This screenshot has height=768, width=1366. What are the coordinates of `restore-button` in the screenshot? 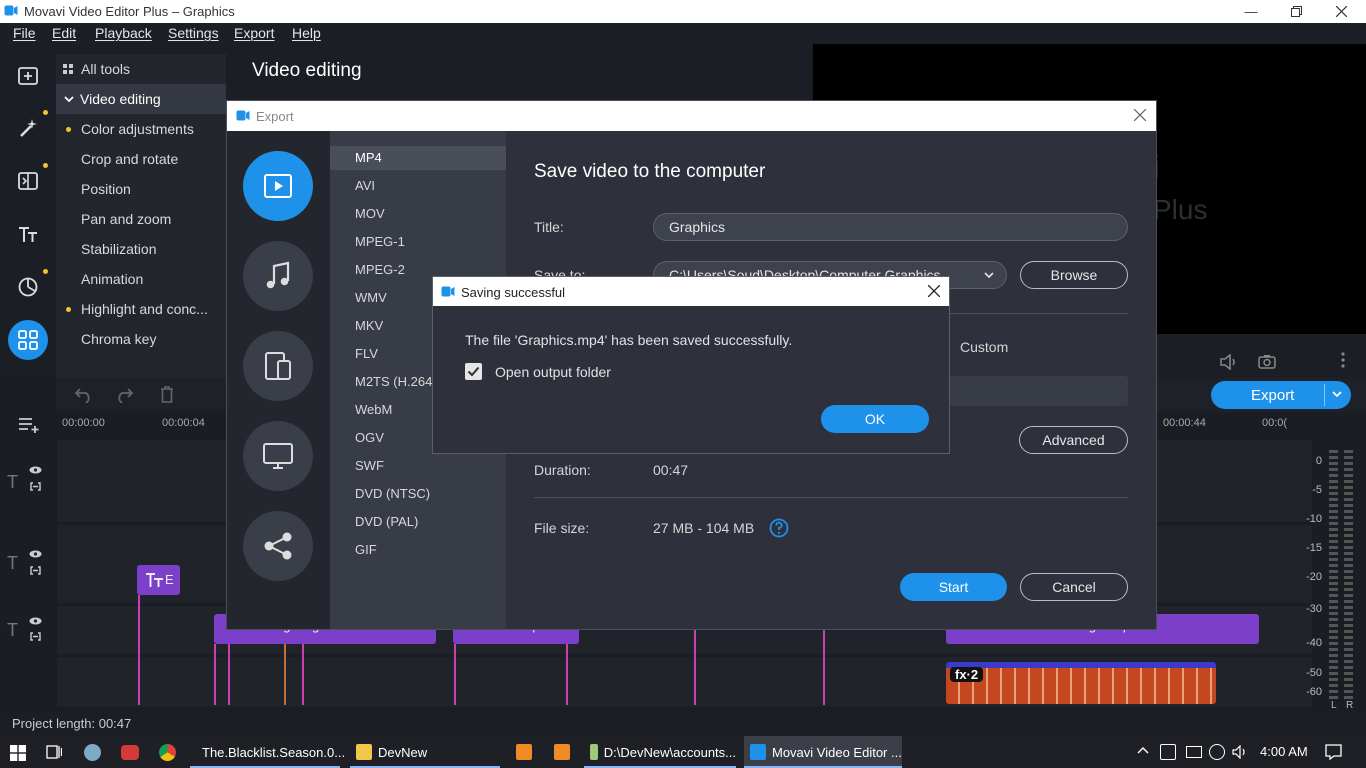 It's located at (1296, 11).